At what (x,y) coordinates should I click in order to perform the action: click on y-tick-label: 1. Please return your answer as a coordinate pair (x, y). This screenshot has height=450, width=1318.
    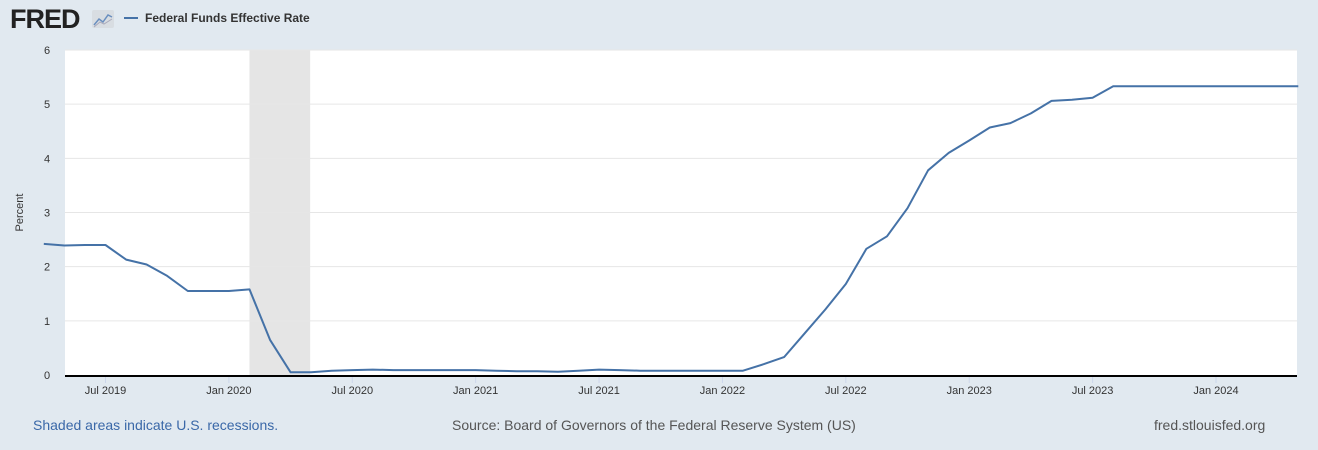
    Looking at the image, I should click on (47, 322).